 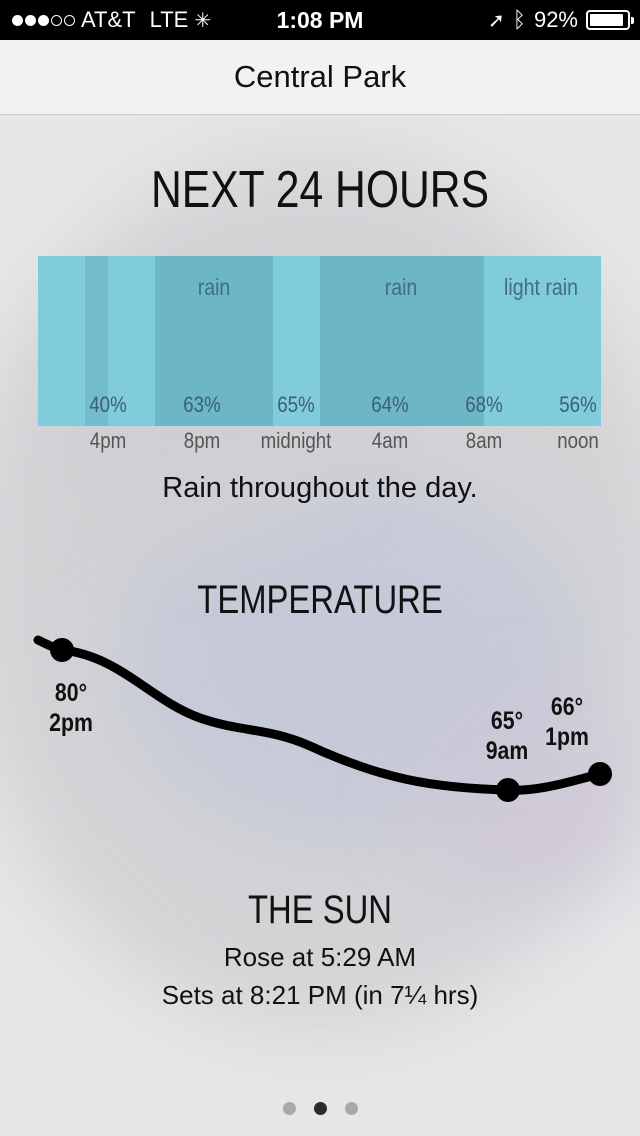 I want to click on time-label: 8am, so click(x=484, y=440).